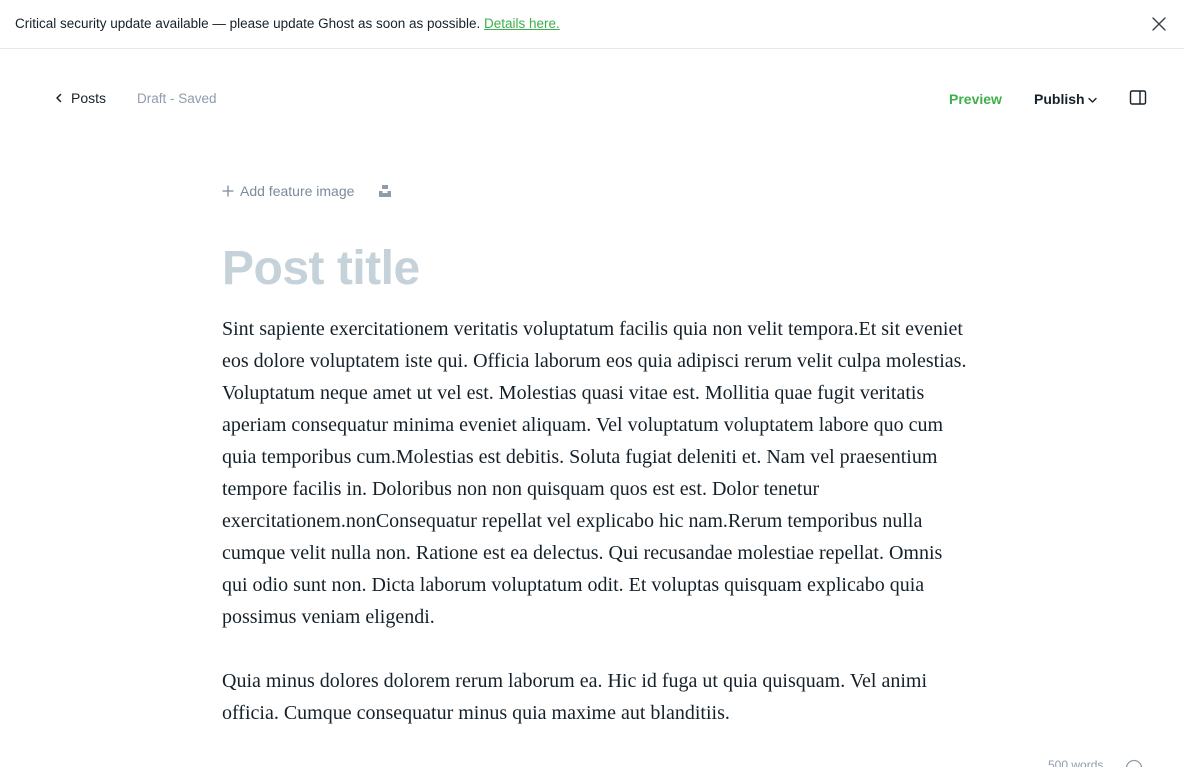 The image size is (1184, 767). What do you see at coordinates (297, 191) in the screenshot?
I see `add-feature-image-label: Add feature image` at bounding box center [297, 191].